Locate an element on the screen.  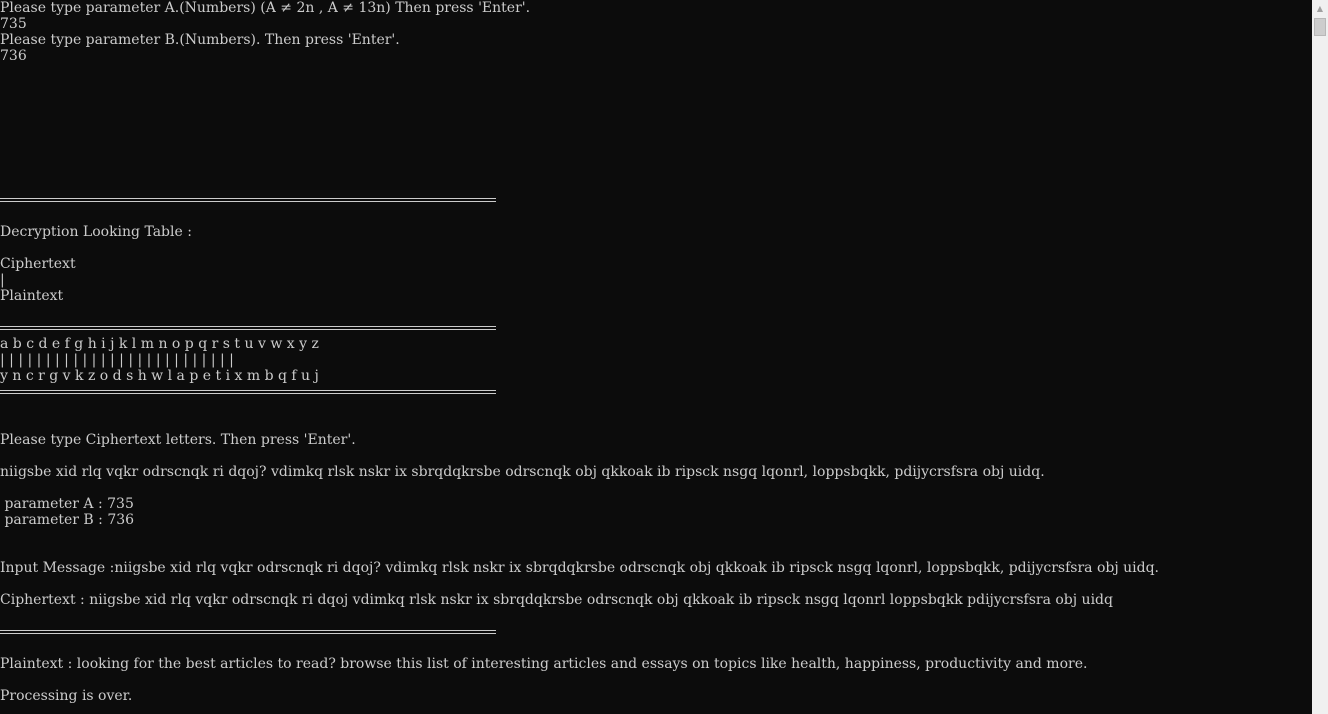
vertical-scrollbar: ▲ is located at coordinates (1320, 357).